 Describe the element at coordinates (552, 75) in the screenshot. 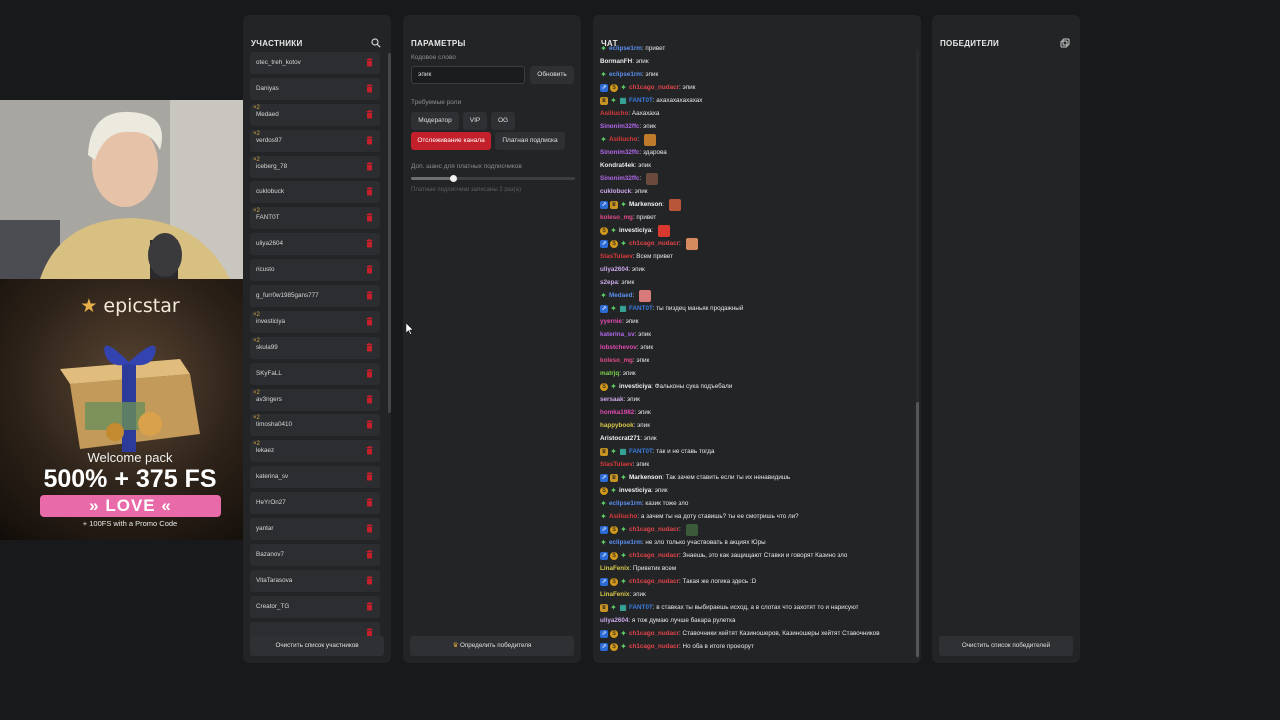

I see `update-button: Обновить` at that location.